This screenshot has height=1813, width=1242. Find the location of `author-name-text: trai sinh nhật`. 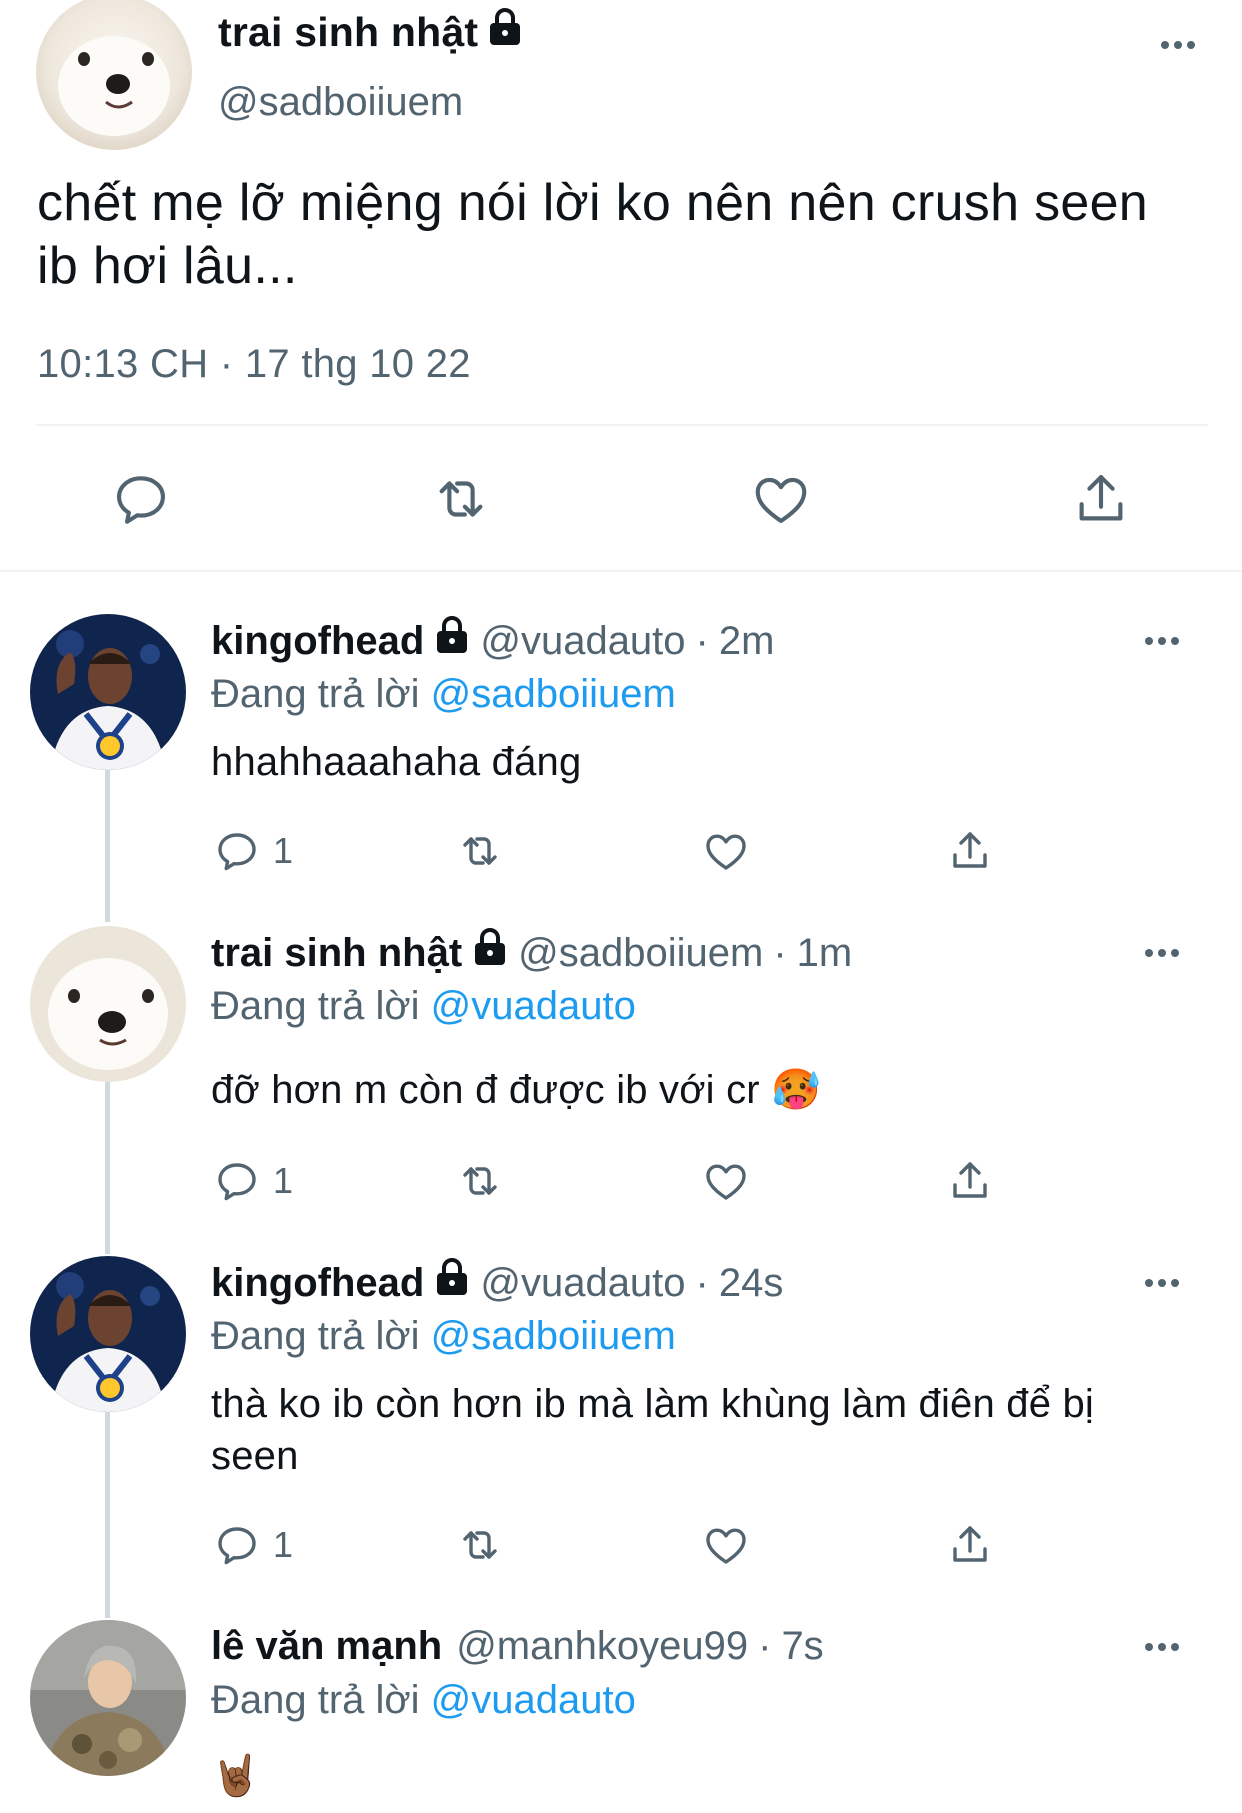

author-name-text: trai sinh nhật is located at coordinates (348, 31).